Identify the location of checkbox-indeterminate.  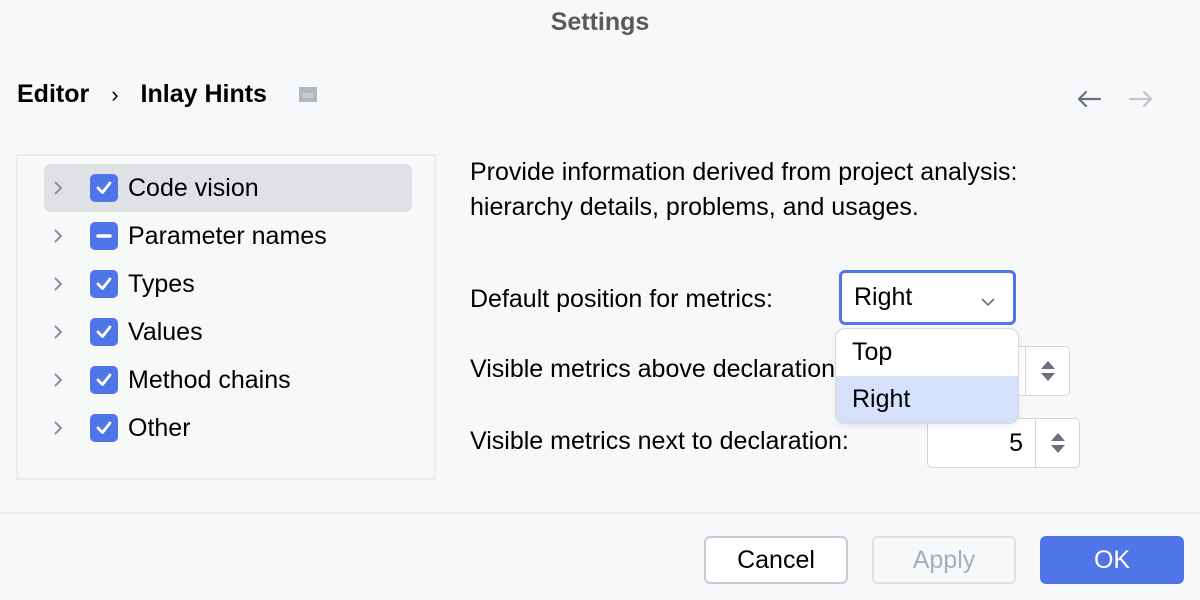
(104, 236).